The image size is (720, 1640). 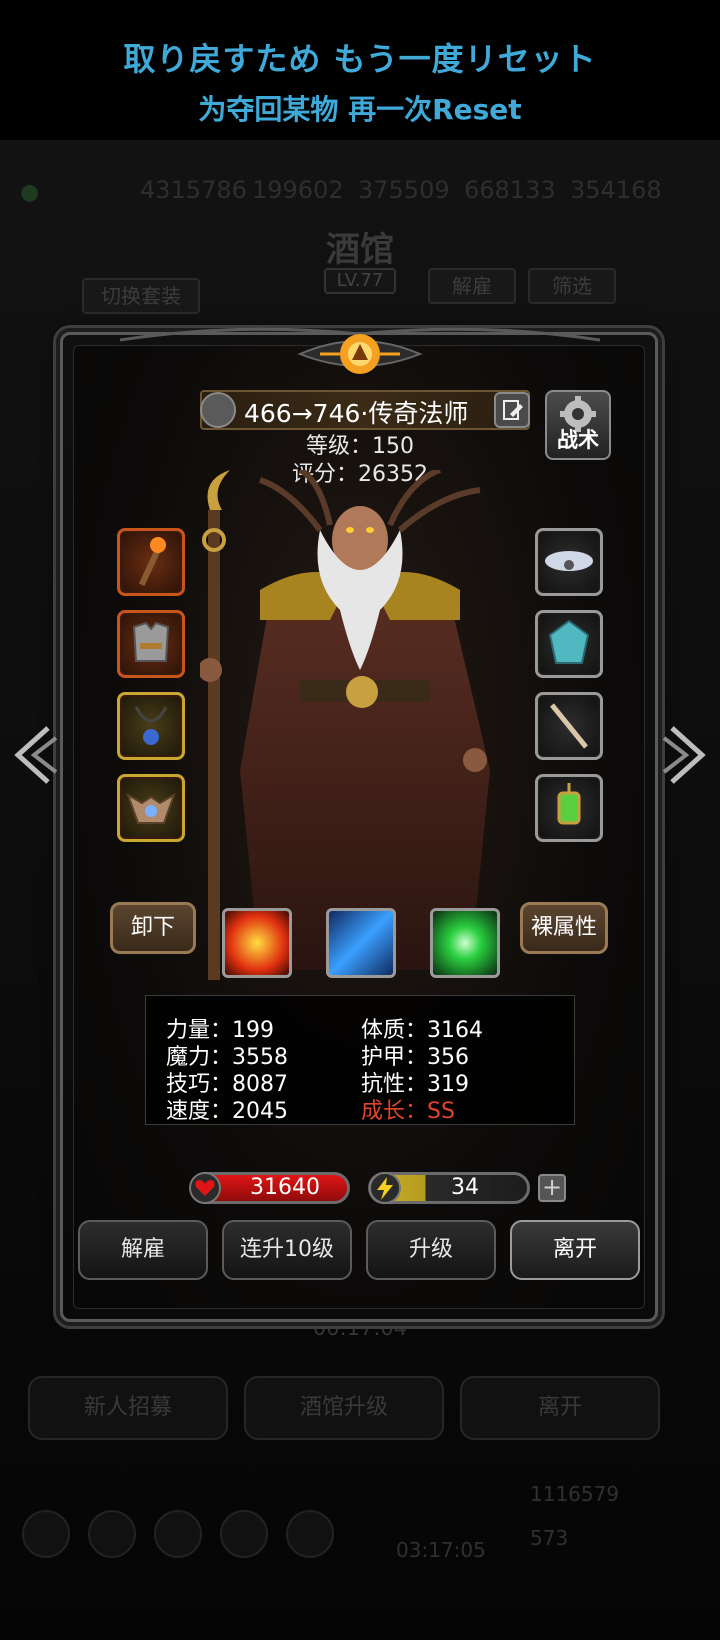 What do you see at coordinates (218, 410) in the screenshot?
I see `rank-badge-icon` at bounding box center [218, 410].